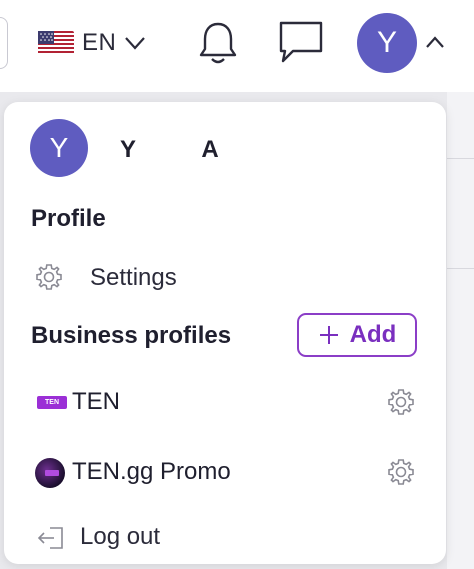 The image size is (474, 569). I want to click on settings-menu-item, so click(49, 277).